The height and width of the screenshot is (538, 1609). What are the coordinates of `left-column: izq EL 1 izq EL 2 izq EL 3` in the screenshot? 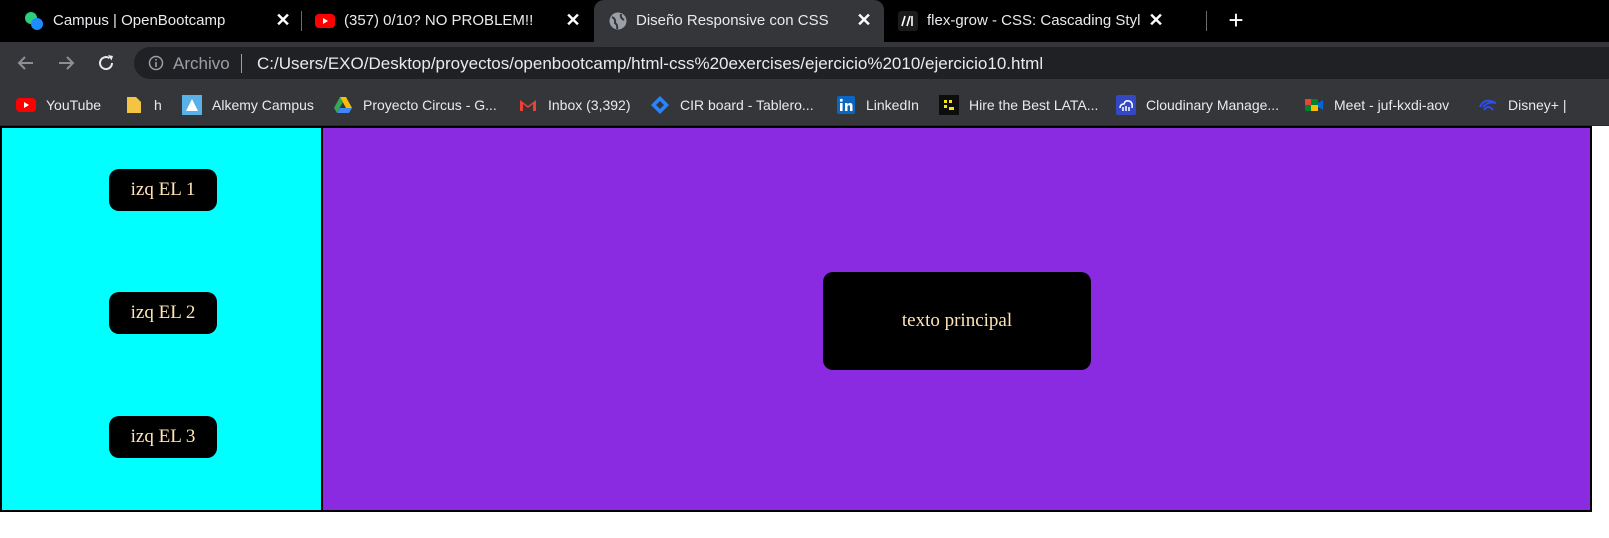 It's located at (162, 319).